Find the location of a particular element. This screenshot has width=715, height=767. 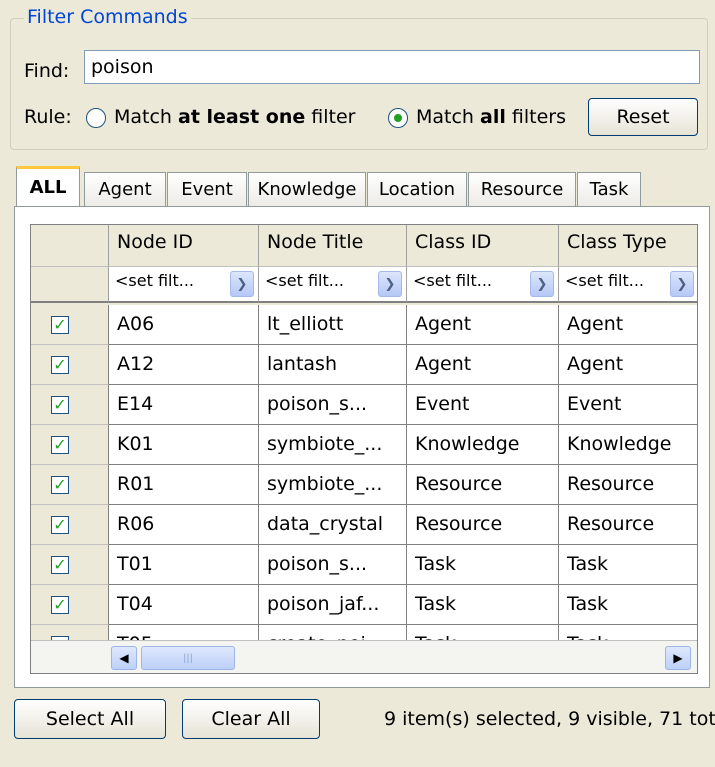

match-at-least-one-label: Match at least one filter is located at coordinates (234, 117).